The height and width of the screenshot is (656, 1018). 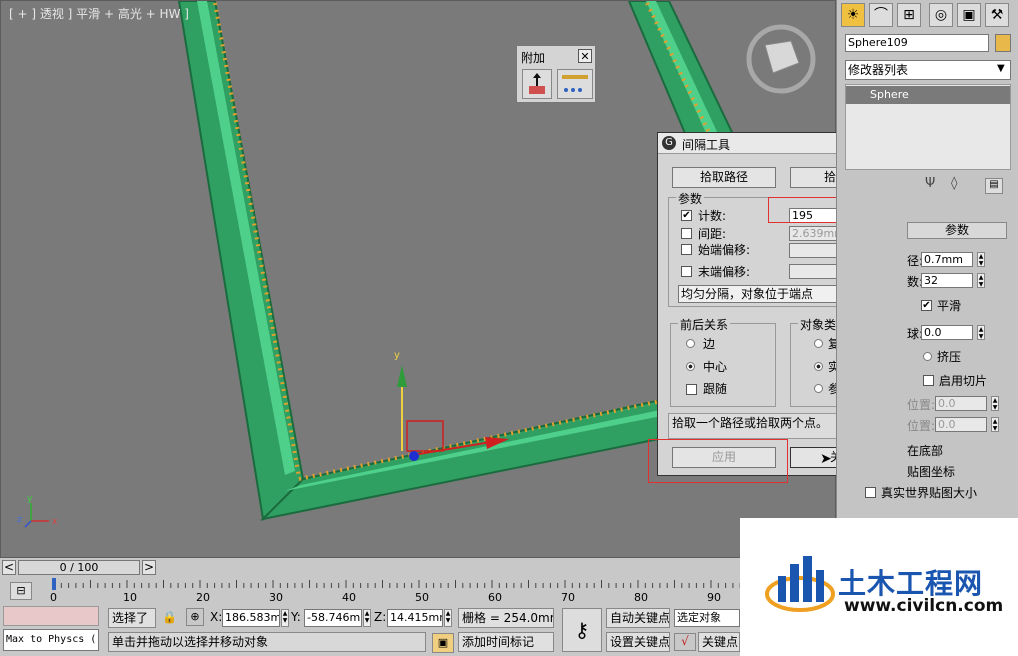 What do you see at coordinates (818, 343) in the screenshot?
I see `type-copy-radio` at bounding box center [818, 343].